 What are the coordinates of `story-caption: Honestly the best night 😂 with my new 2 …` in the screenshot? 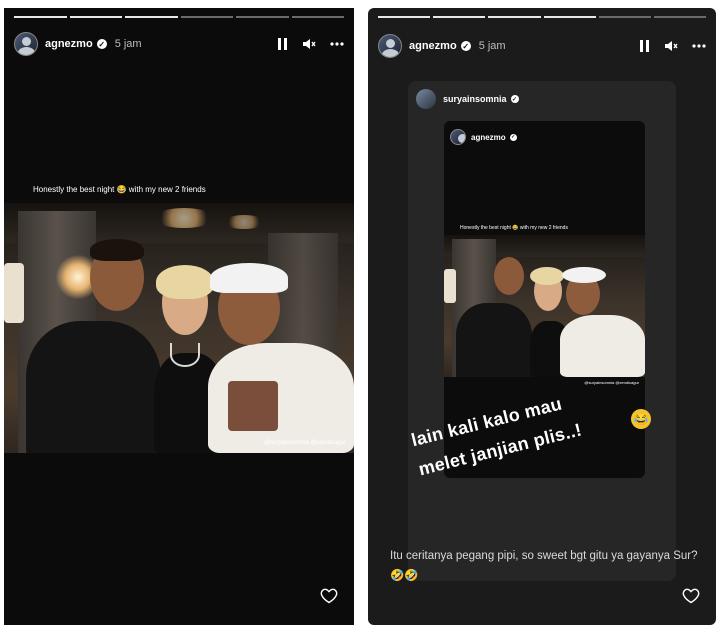 It's located at (119, 189).